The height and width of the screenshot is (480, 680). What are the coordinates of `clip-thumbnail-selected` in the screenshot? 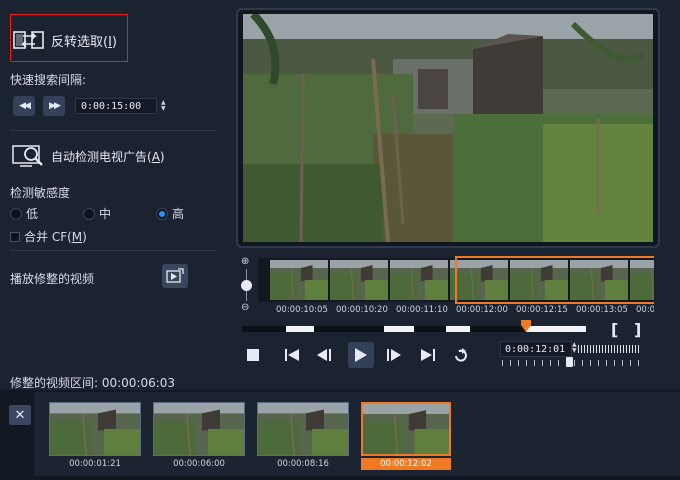 It's located at (406, 429).